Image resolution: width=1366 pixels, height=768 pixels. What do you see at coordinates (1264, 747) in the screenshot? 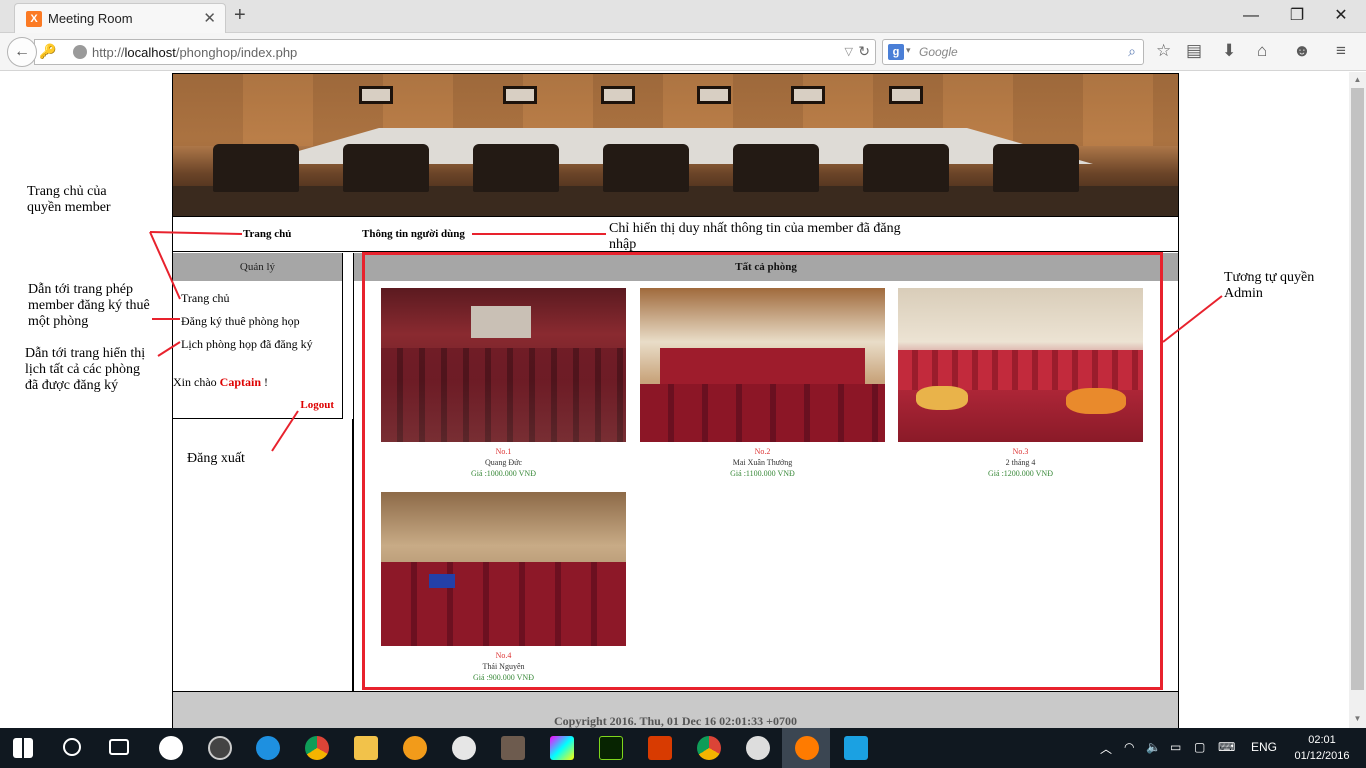
I see `language-indicator: ENG` at bounding box center [1264, 747].